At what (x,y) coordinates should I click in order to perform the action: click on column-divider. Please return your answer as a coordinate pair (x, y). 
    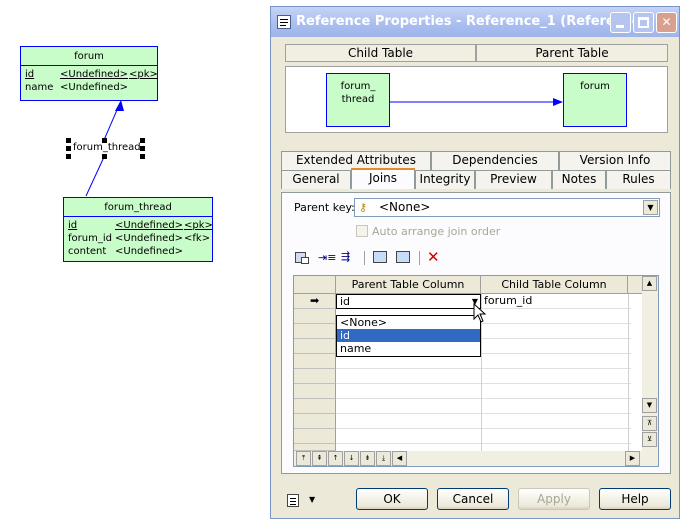
    Looking at the image, I should click on (628, 372).